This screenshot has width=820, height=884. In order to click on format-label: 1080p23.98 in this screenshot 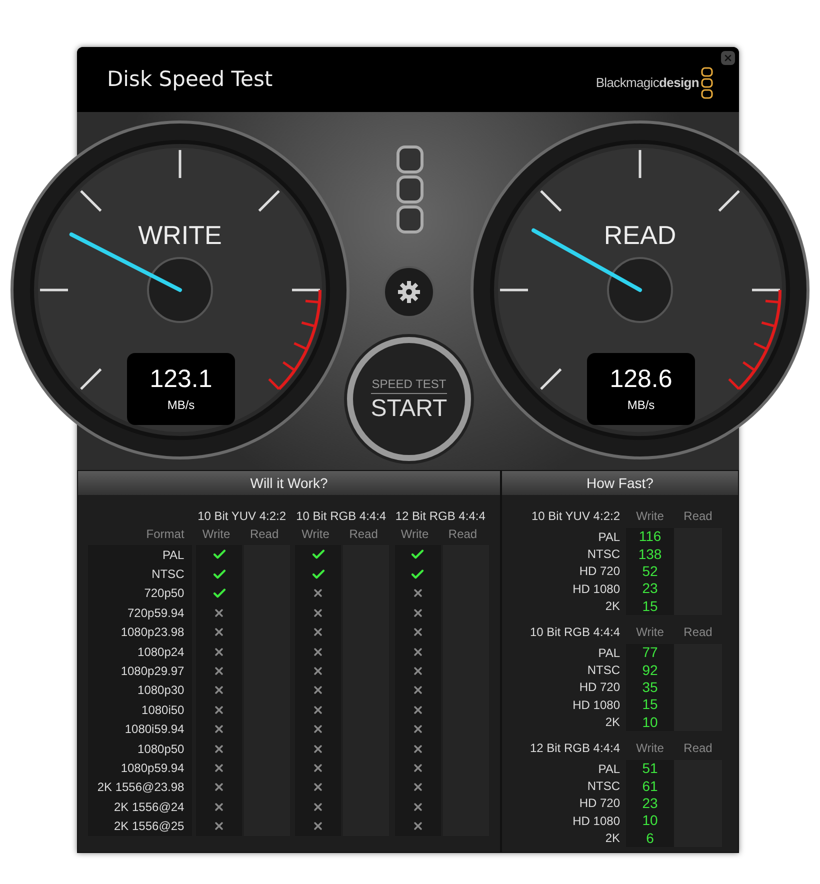, I will do `click(152, 633)`.